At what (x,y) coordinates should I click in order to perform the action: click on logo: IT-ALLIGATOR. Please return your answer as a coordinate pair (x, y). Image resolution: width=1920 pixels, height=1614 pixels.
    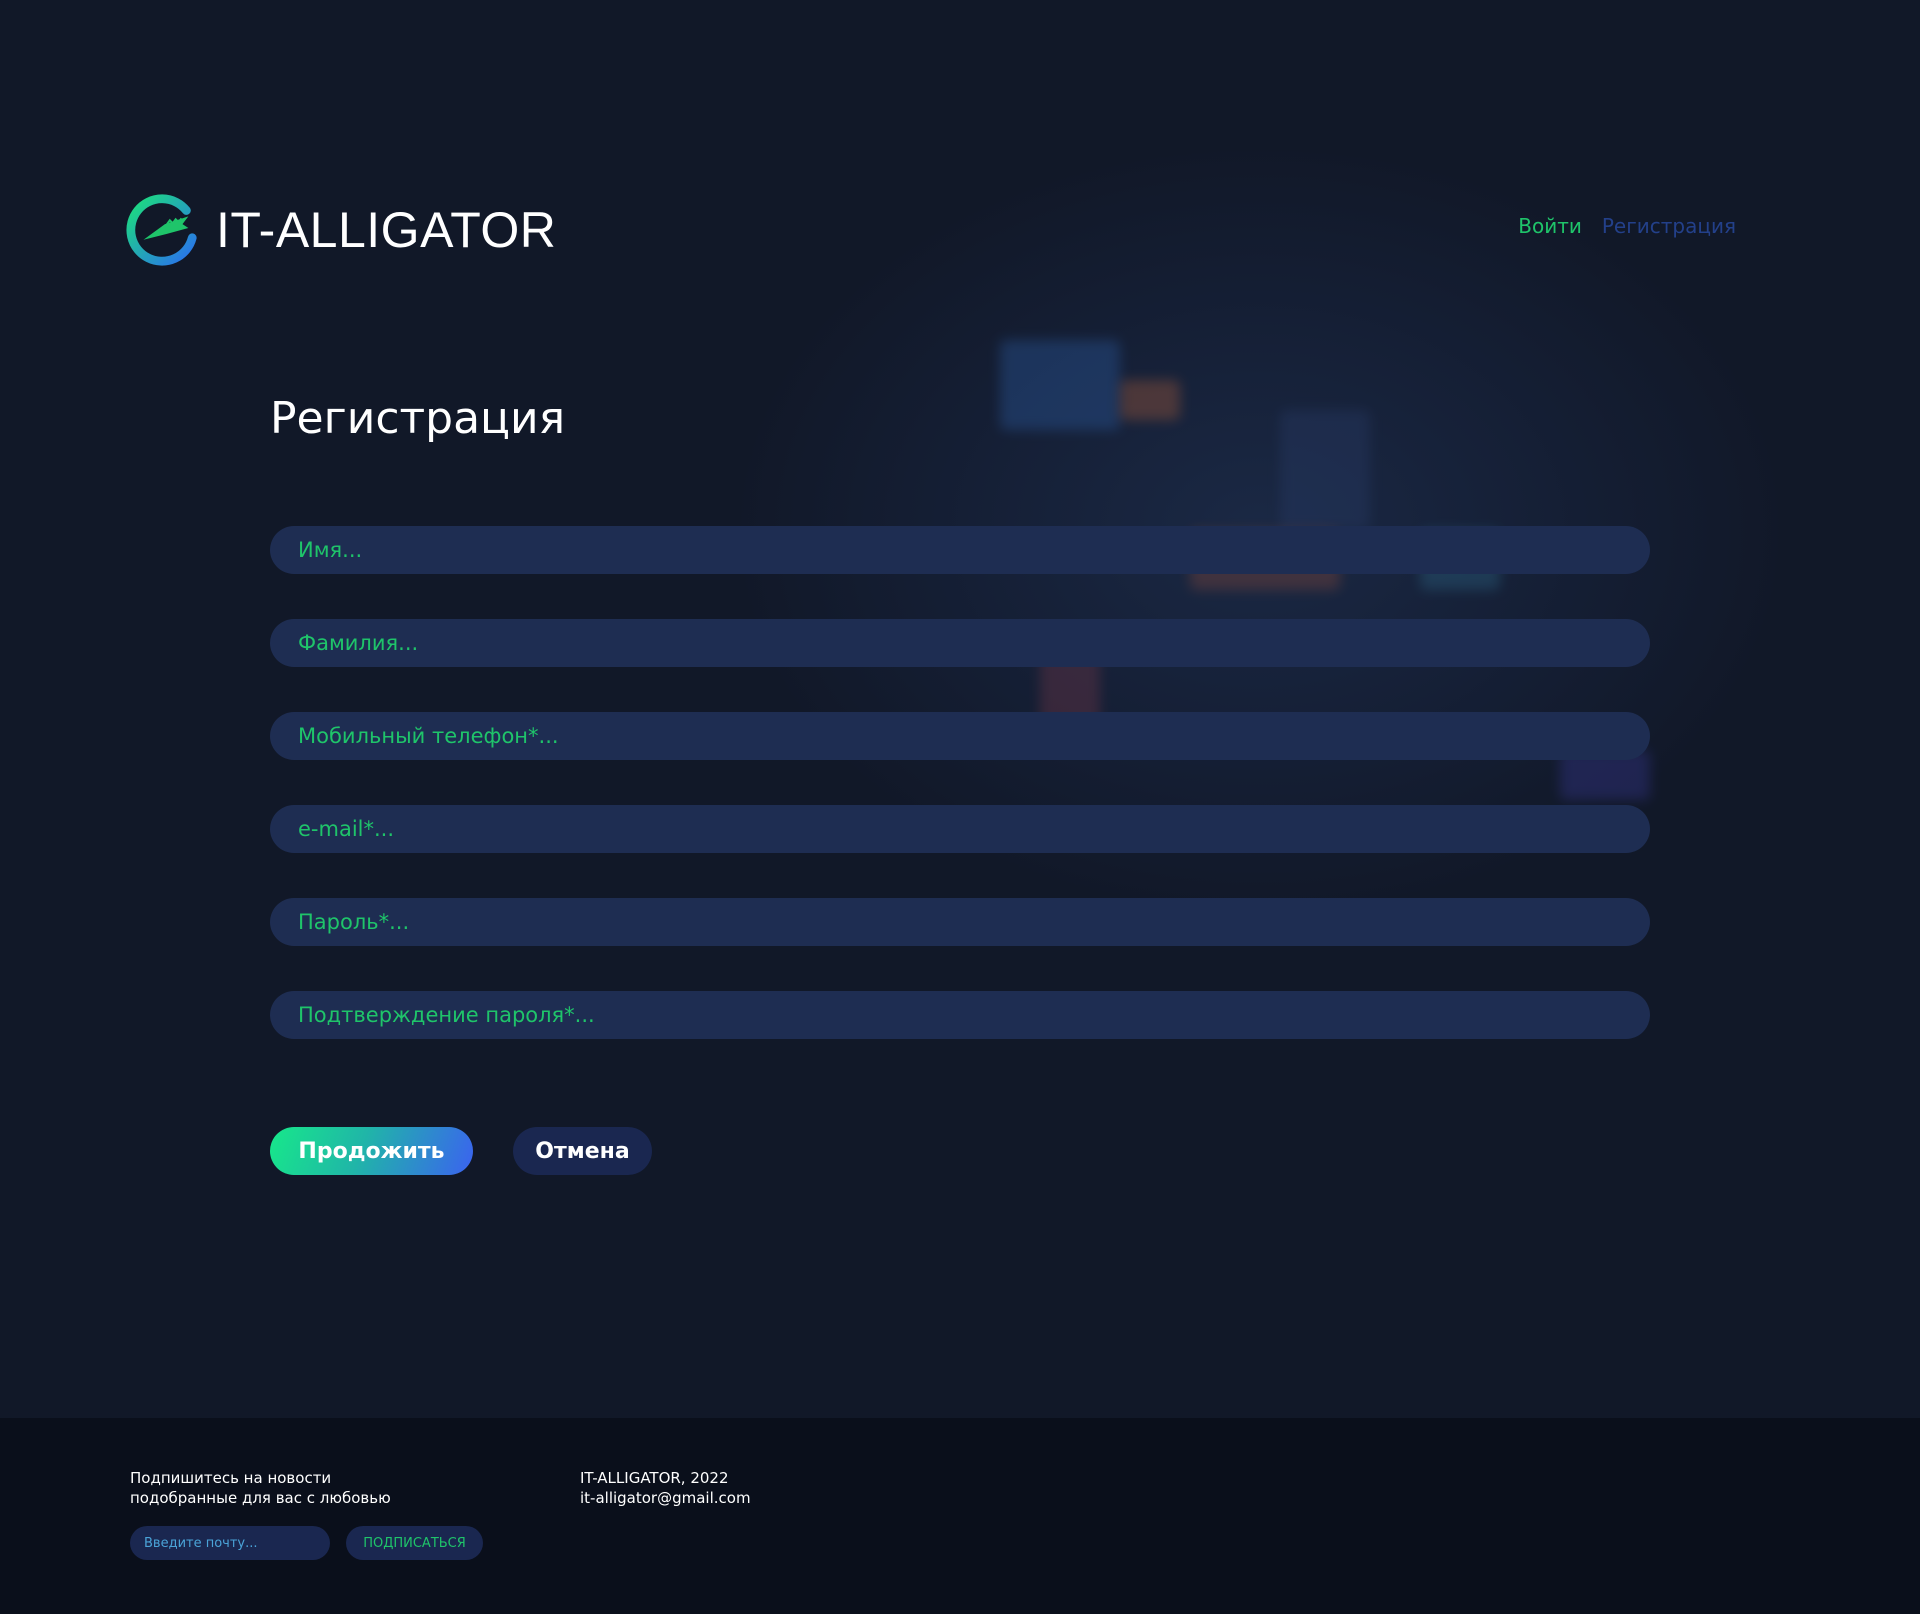
    Looking at the image, I should click on (340, 230).